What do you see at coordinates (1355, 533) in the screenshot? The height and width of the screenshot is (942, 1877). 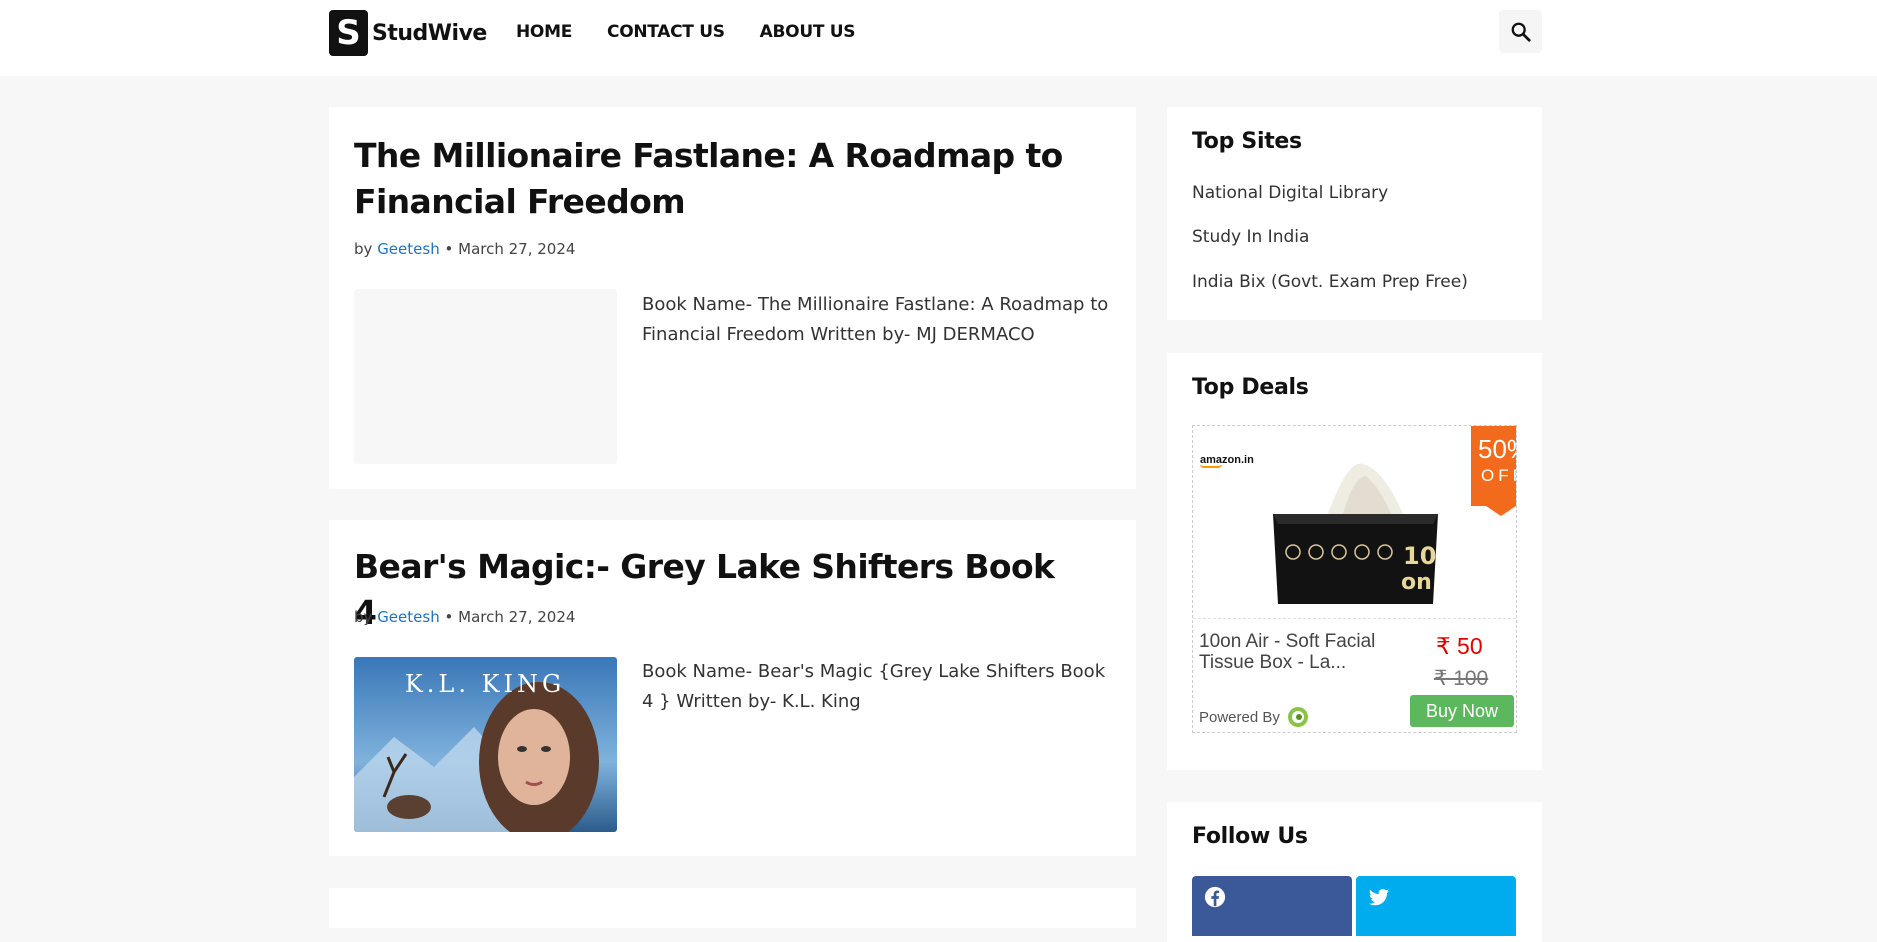 I see `product-image: 10 on` at bounding box center [1355, 533].